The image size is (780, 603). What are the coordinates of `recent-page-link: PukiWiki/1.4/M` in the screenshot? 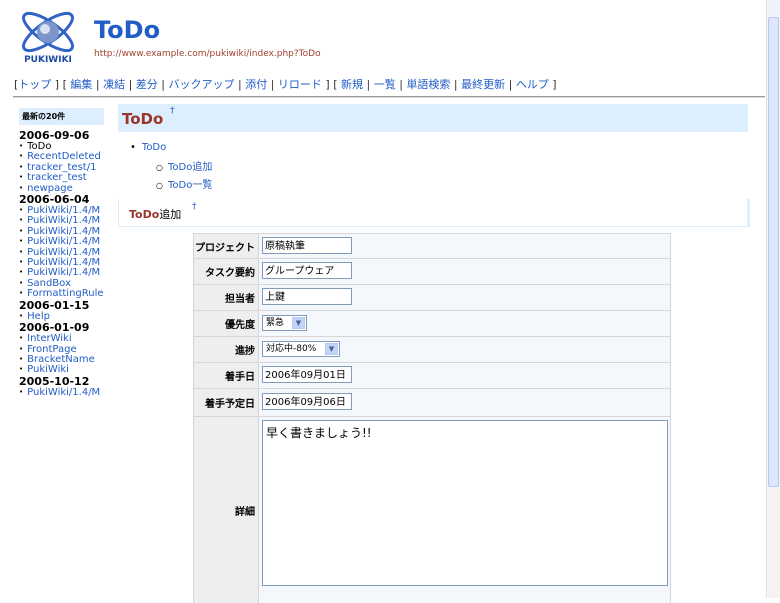 It's located at (61, 392).